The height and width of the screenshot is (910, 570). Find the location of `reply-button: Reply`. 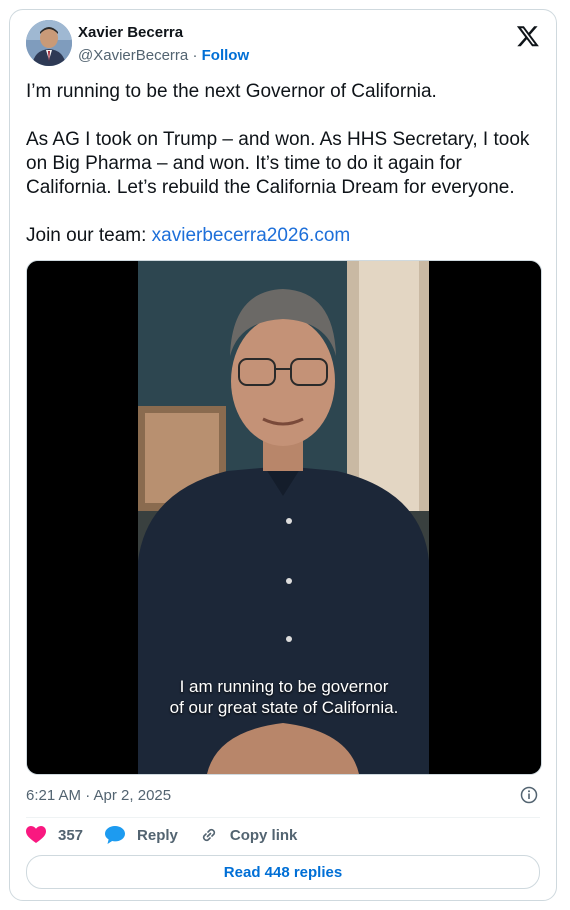

reply-button: Reply is located at coordinates (141, 835).